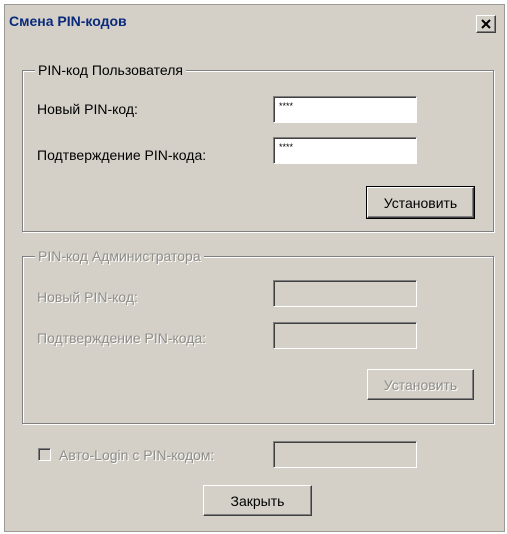 The width and height of the screenshot is (507, 534). Describe the element at coordinates (345, 293) in the screenshot. I see `admin-new-pin-field` at that location.